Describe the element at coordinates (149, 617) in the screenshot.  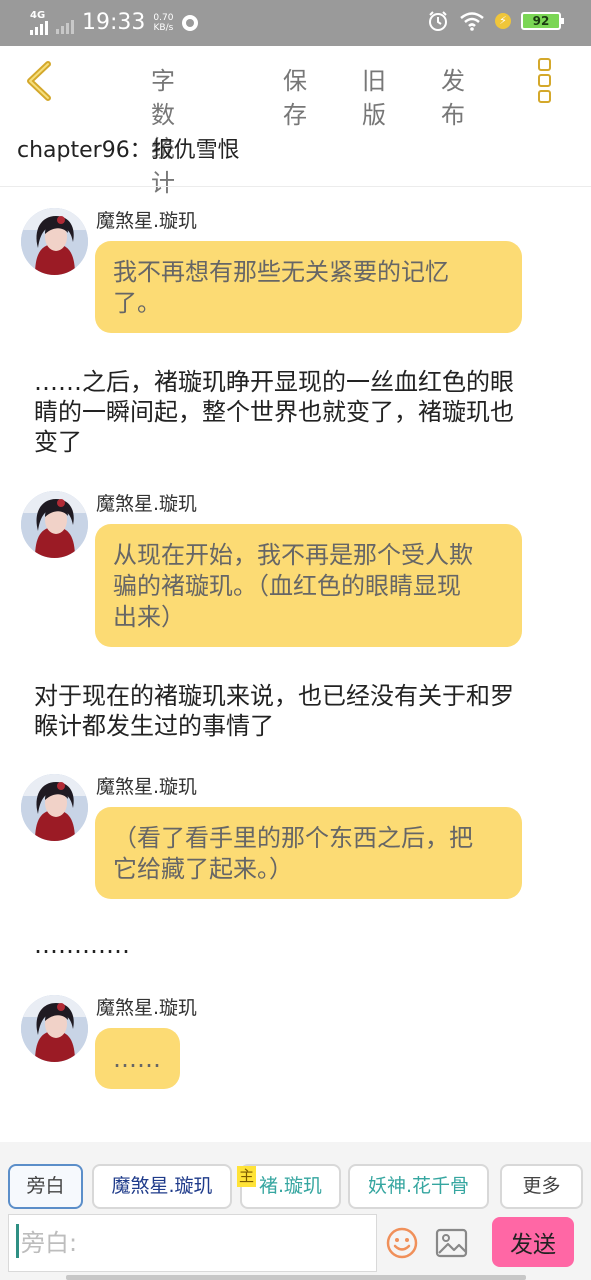
I see `message-line: 出来）` at that location.